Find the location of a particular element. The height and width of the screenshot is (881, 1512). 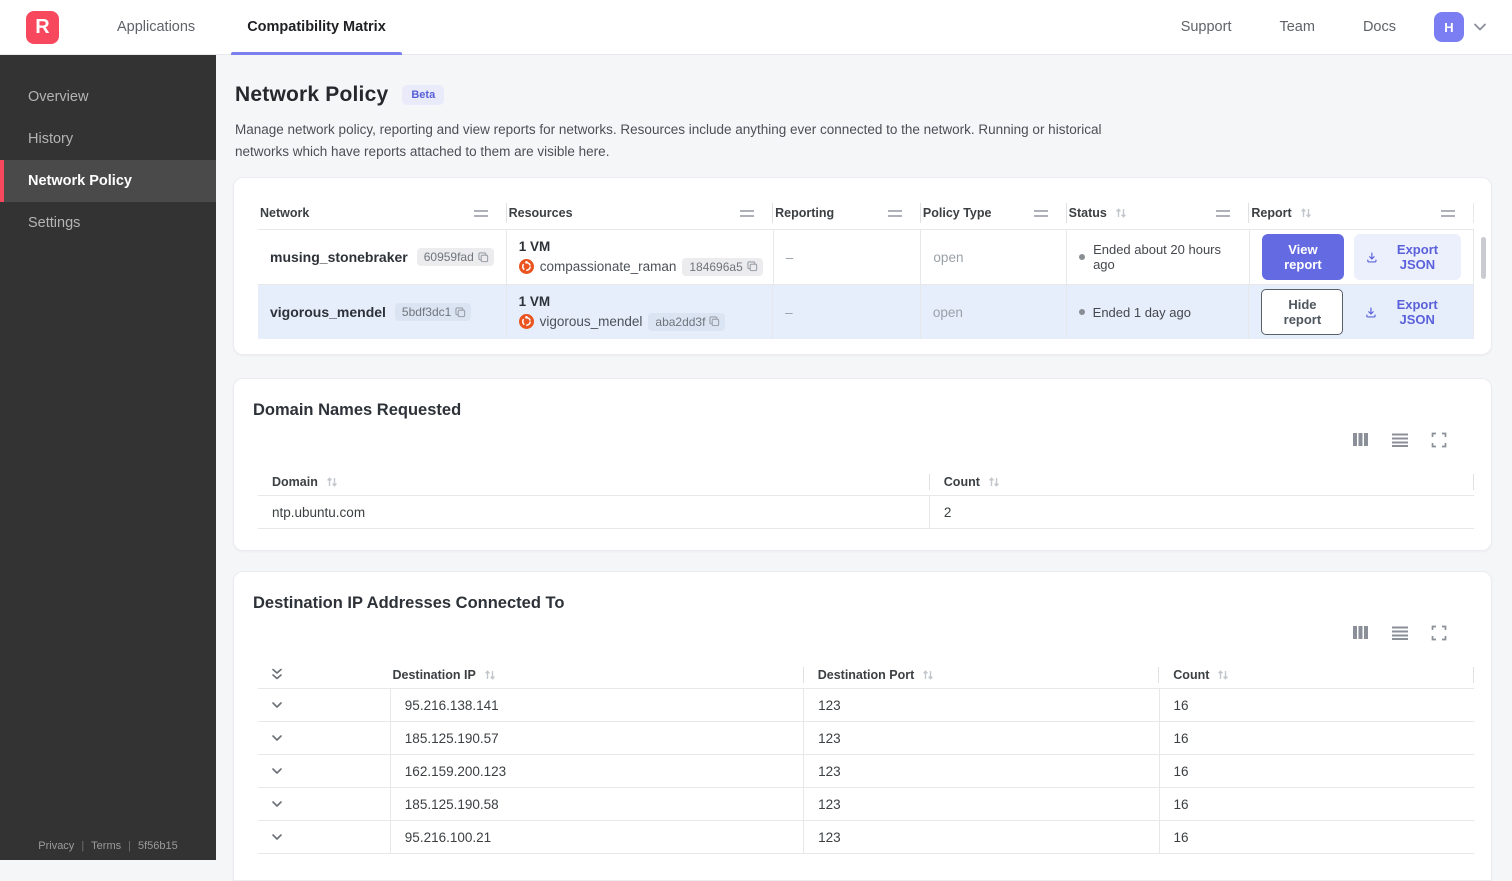

column-header-network: Network is located at coordinates (382, 213).